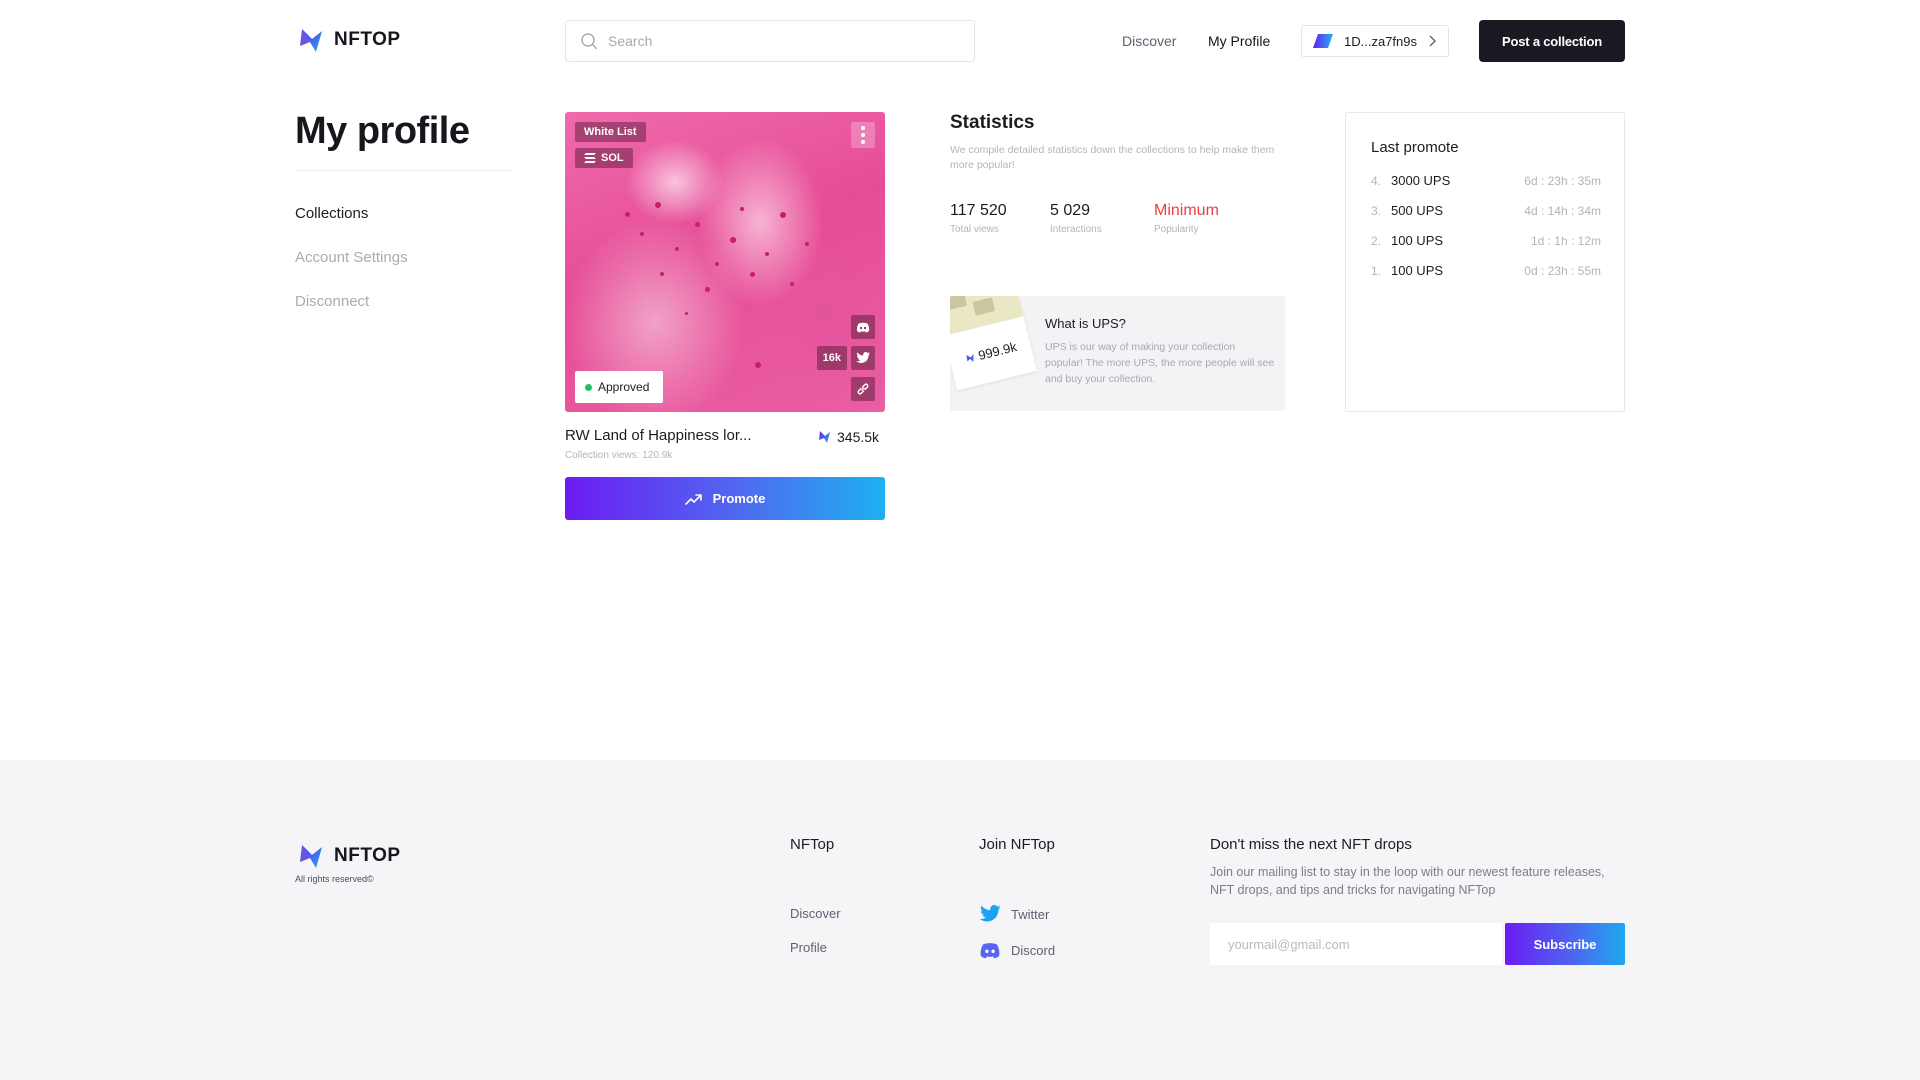 This screenshot has height=1080, width=1920. Describe the element at coordinates (974, 229) in the screenshot. I see `stat-label: Total views` at that location.